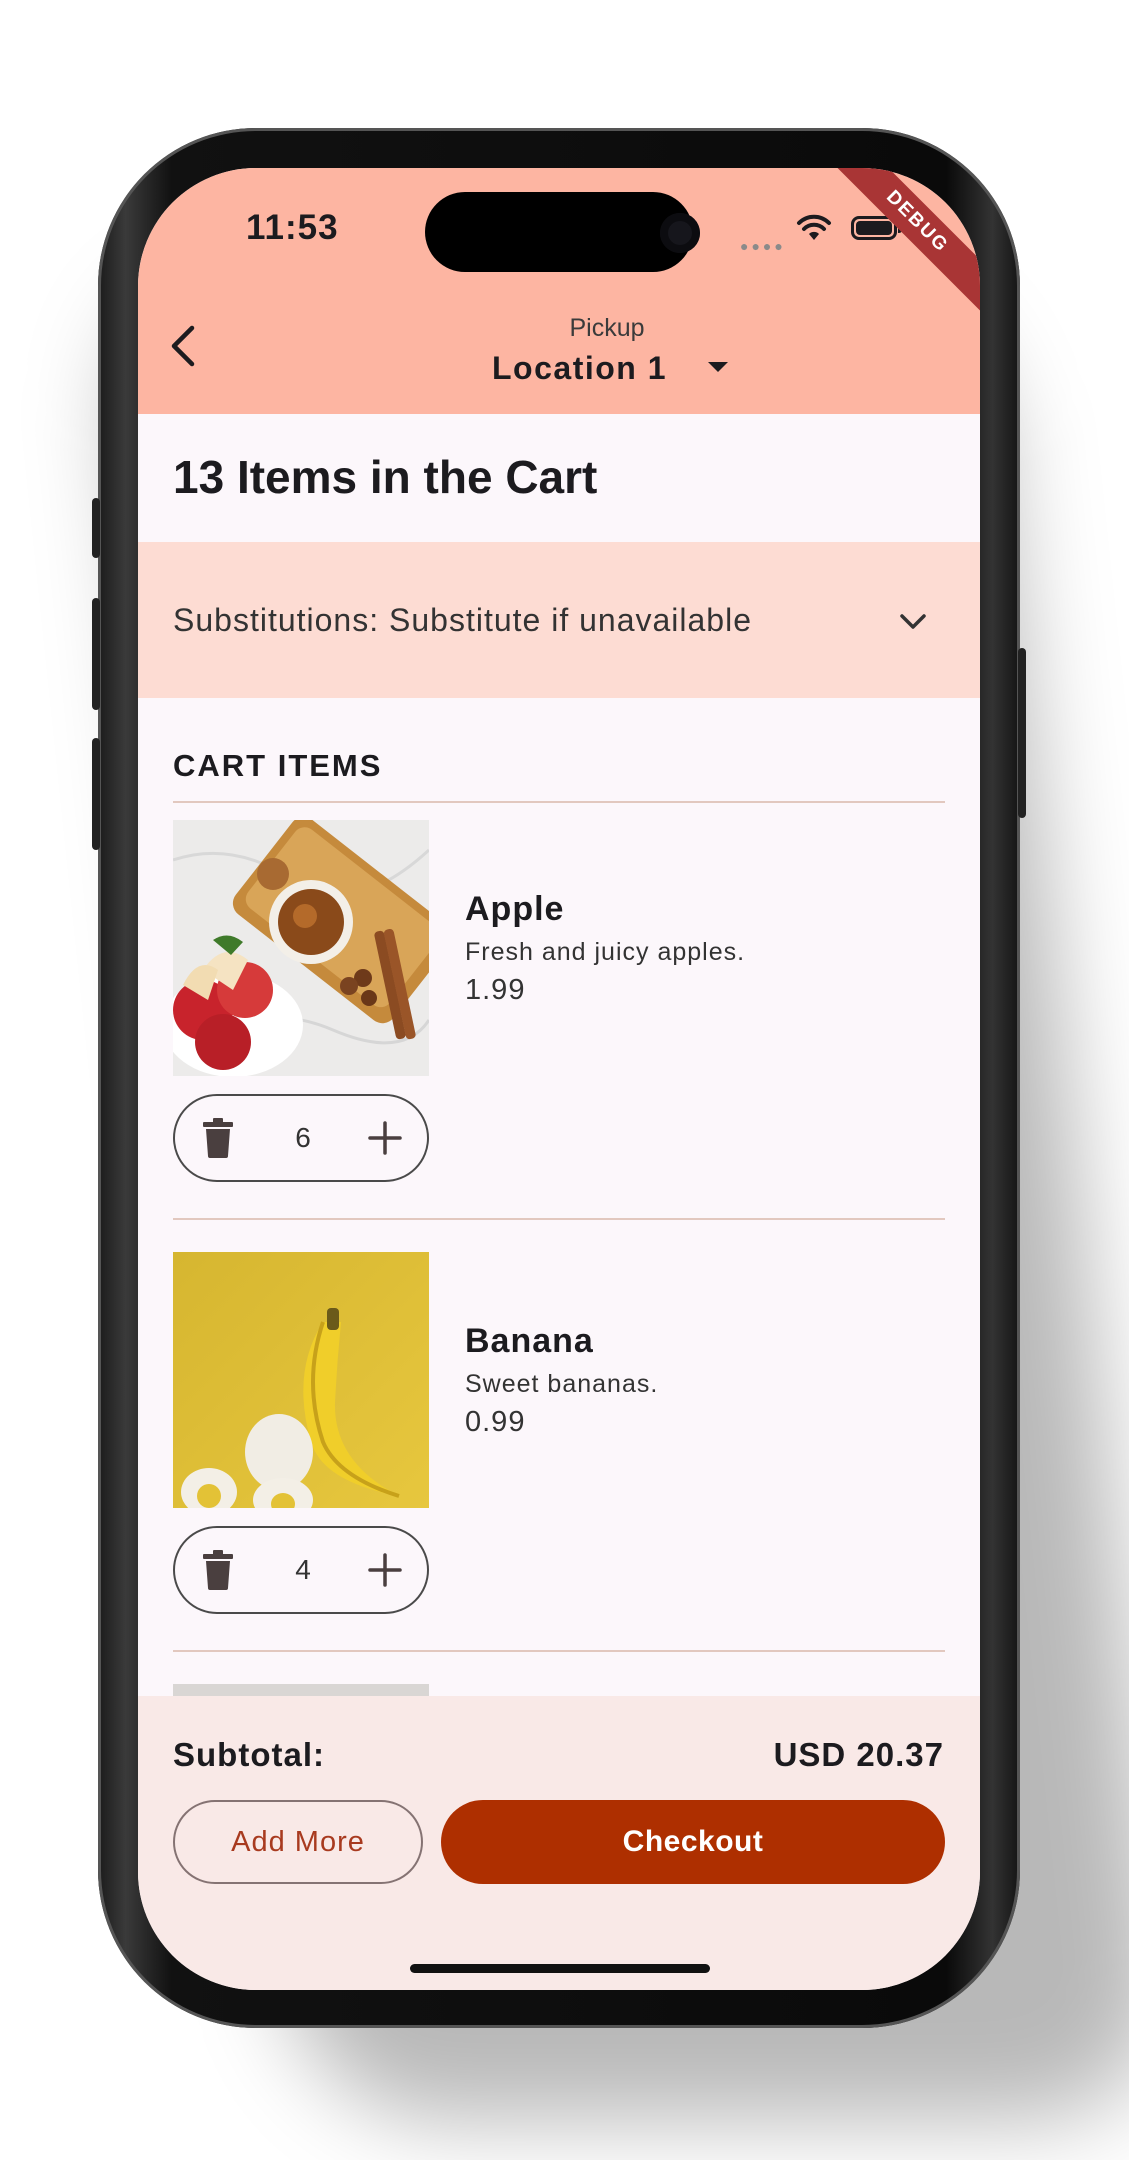 This screenshot has height=2160, width=1129. Describe the element at coordinates (913, 621) in the screenshot. I see `chevron-down-icon` at that location.